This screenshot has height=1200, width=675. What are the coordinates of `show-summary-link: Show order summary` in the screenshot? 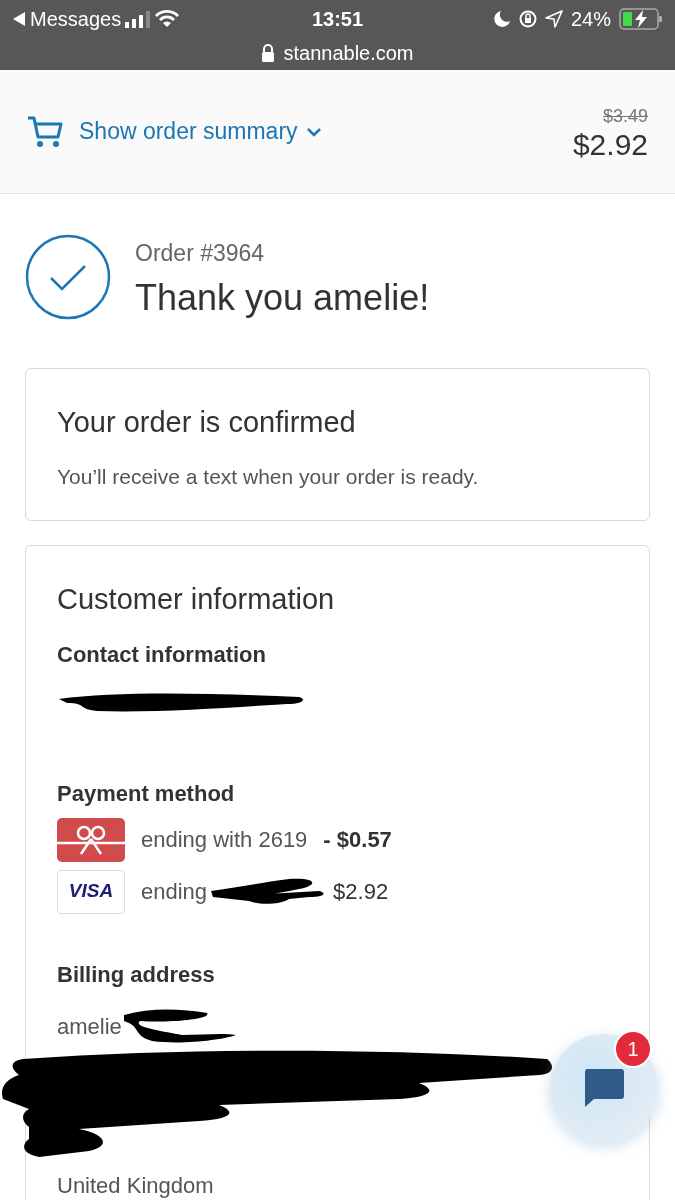 It's located at (174, 131).